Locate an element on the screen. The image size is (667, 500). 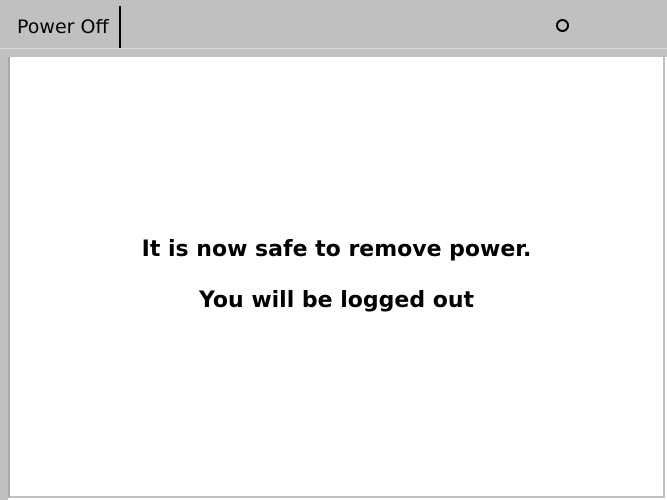
safe-to-remove-power-message: It is now safe to remove power. is located at coordinates (336, 249).